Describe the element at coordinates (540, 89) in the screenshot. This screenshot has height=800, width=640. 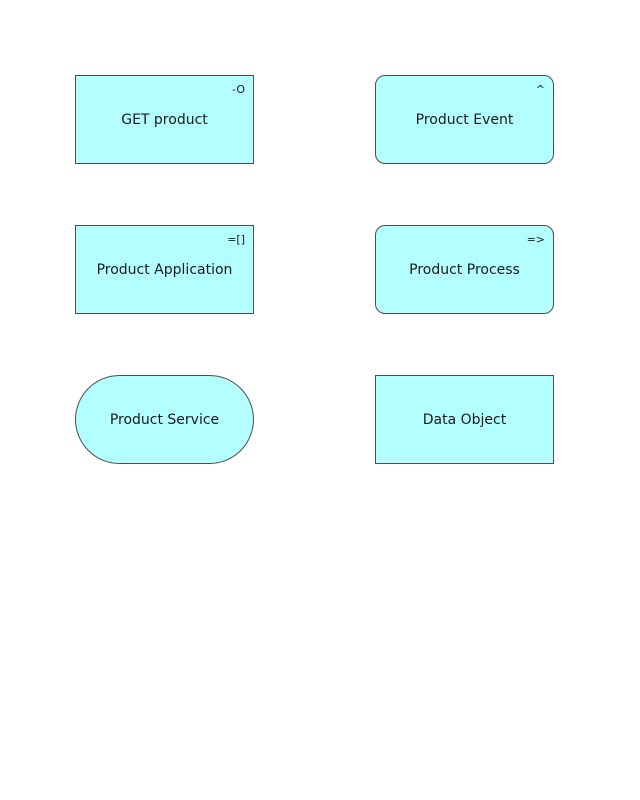
I see `event-icon: ^` at that location.